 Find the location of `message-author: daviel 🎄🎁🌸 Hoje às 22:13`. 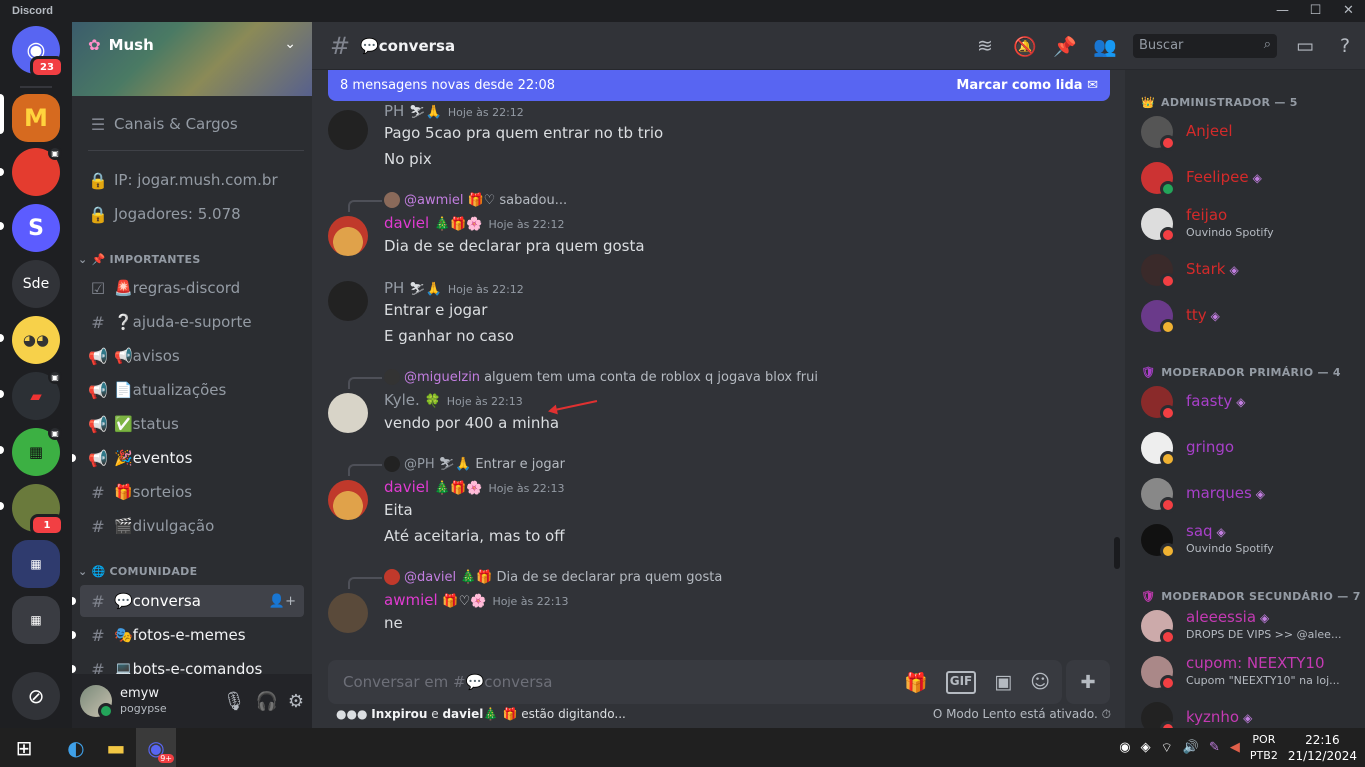

message-author: daviel 🎄🎁🌸 Hoje às 22:13 is located at coordinates (474, 487).